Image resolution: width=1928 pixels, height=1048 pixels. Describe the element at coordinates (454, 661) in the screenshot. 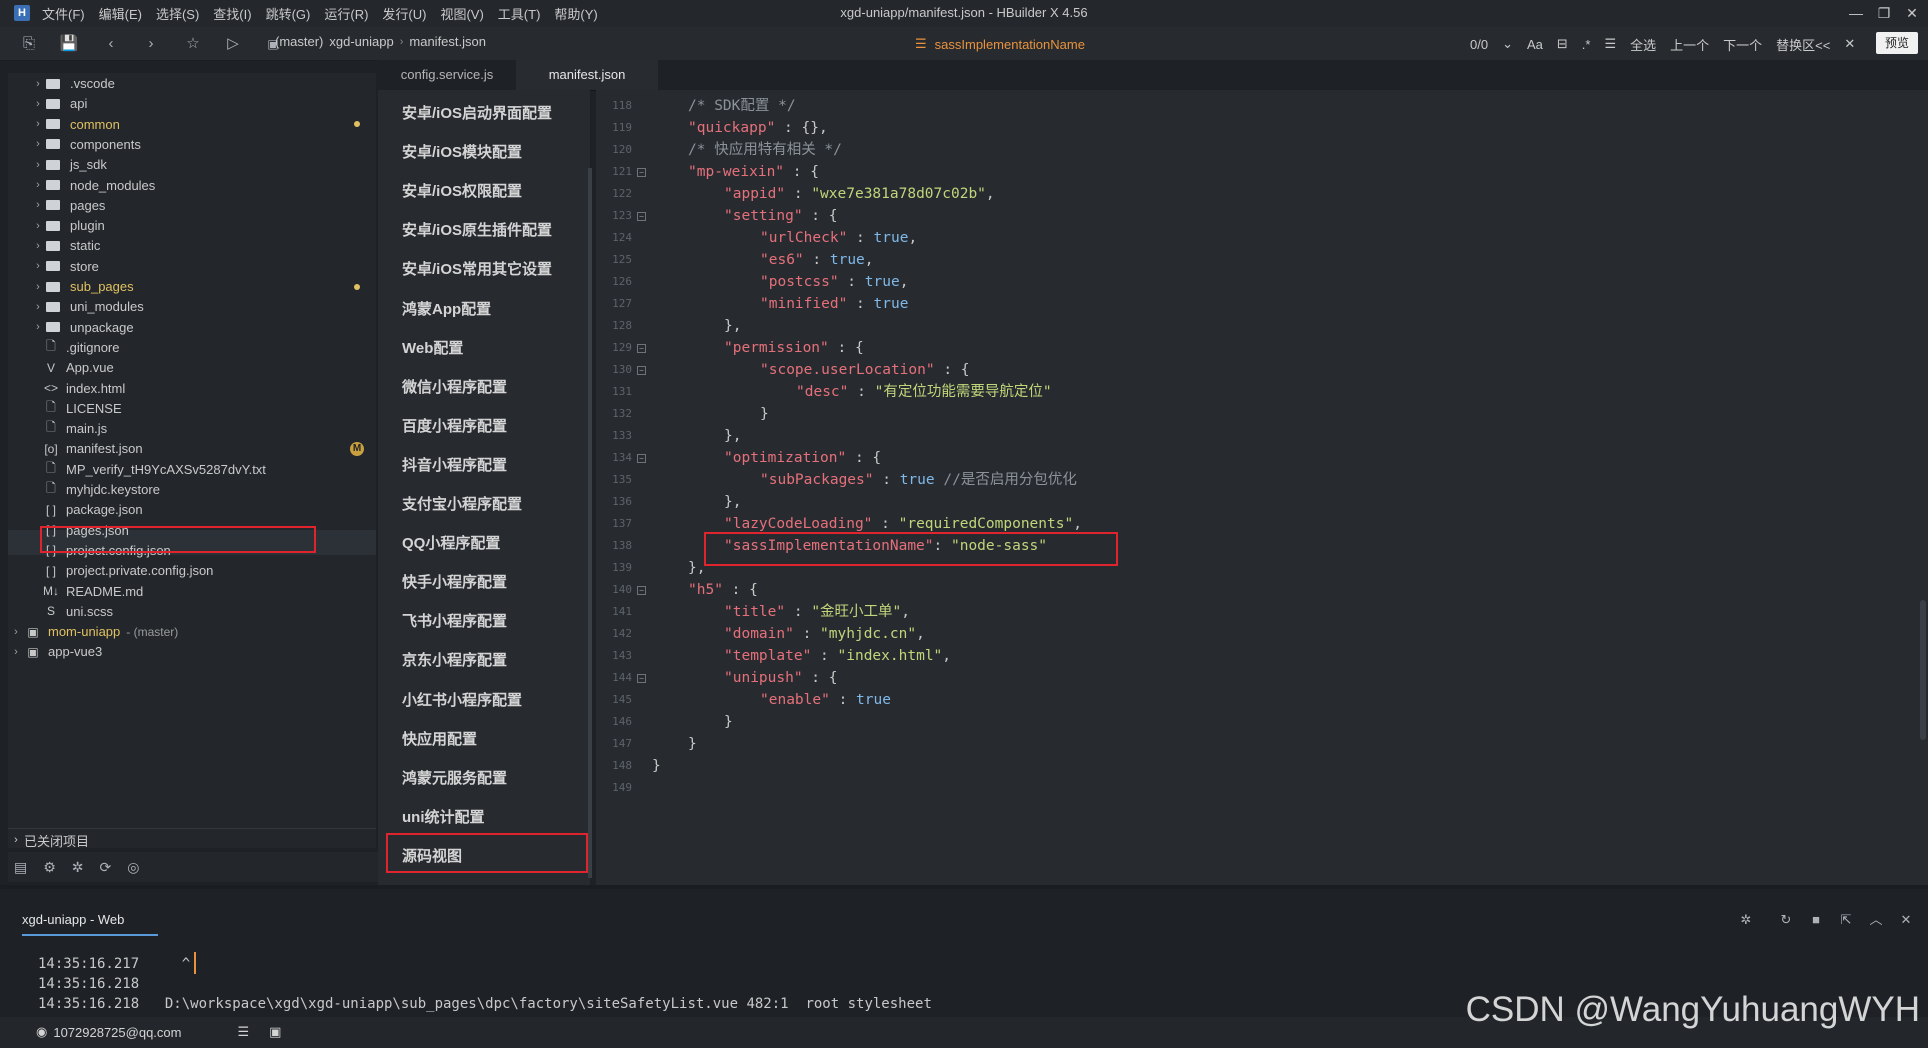

I see `config-menu-item: 京东小程序配置` at that location.